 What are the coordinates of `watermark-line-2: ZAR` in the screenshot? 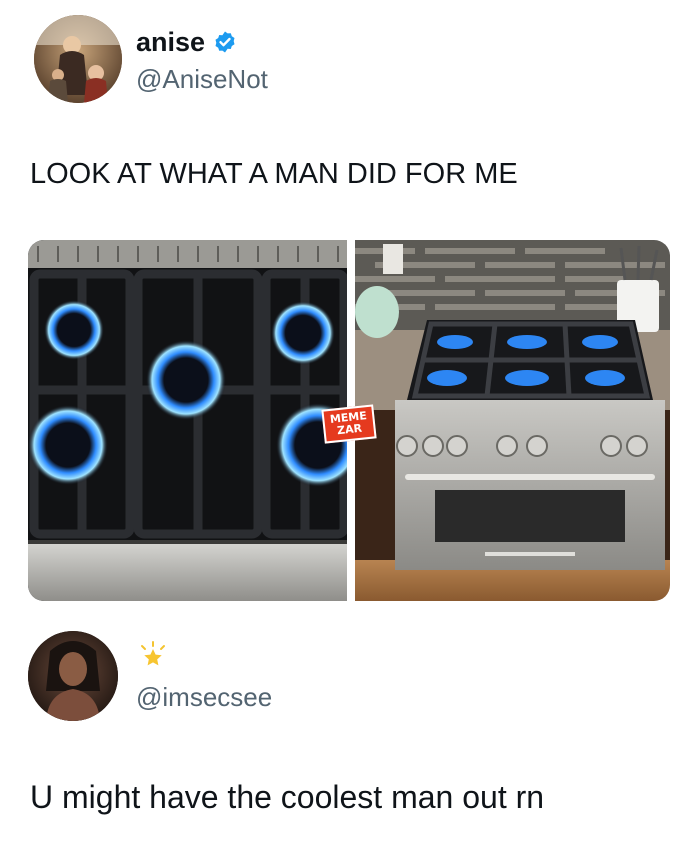 It's located at (349, 429).